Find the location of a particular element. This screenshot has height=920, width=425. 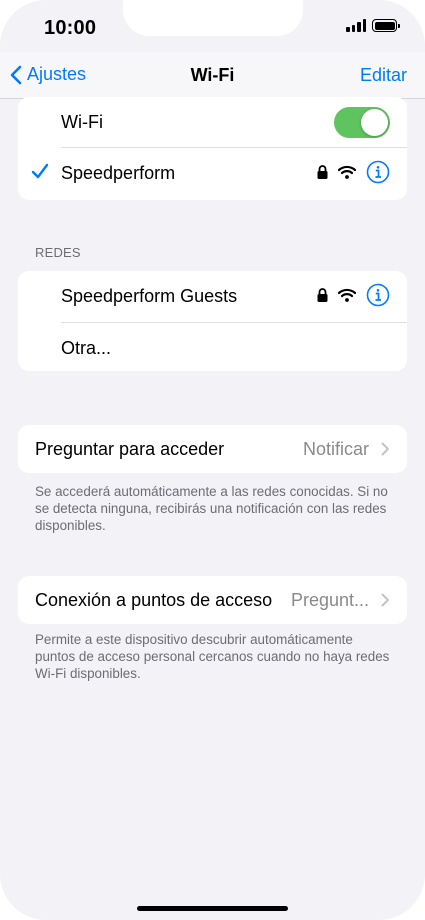

ask-join-group: Preguntar para acceder Notificar is located at coordinates (212, 449).